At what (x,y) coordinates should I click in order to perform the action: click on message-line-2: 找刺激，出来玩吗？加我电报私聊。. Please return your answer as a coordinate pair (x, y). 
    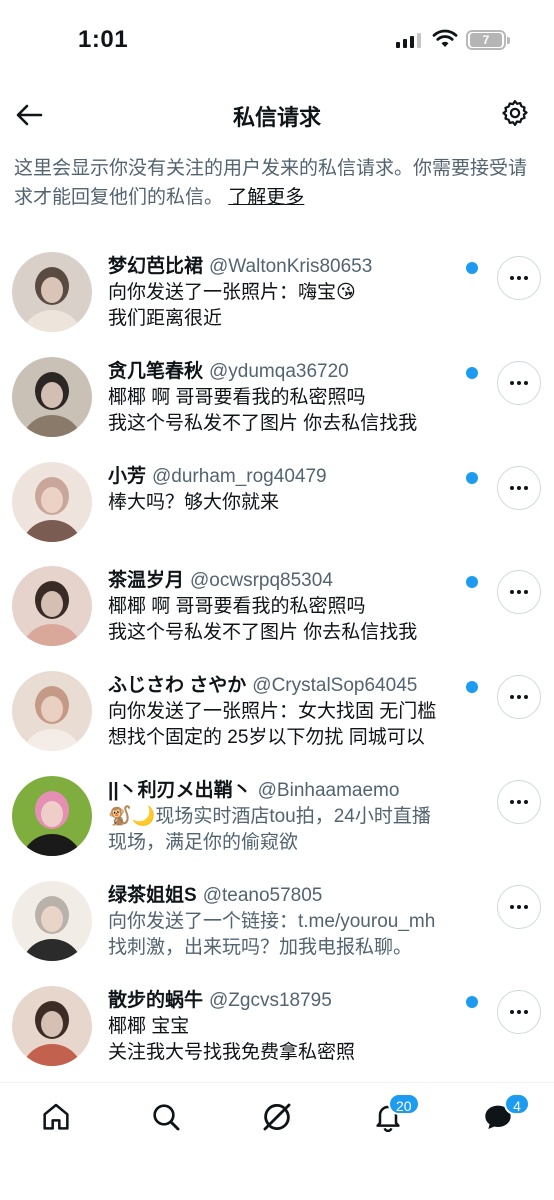
    Looking at the image, I should click on (260, 947).